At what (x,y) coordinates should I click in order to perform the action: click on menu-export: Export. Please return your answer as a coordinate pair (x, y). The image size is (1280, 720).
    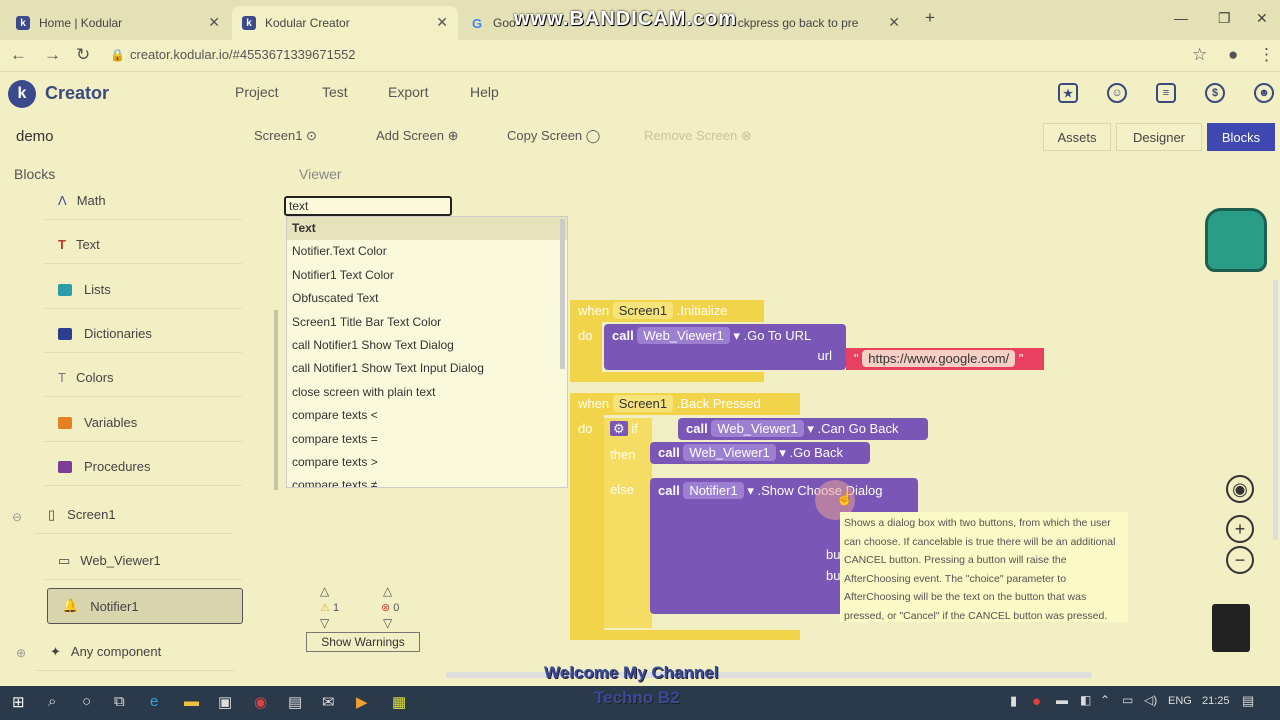
    Looking at the image, I should click on (408, 92).